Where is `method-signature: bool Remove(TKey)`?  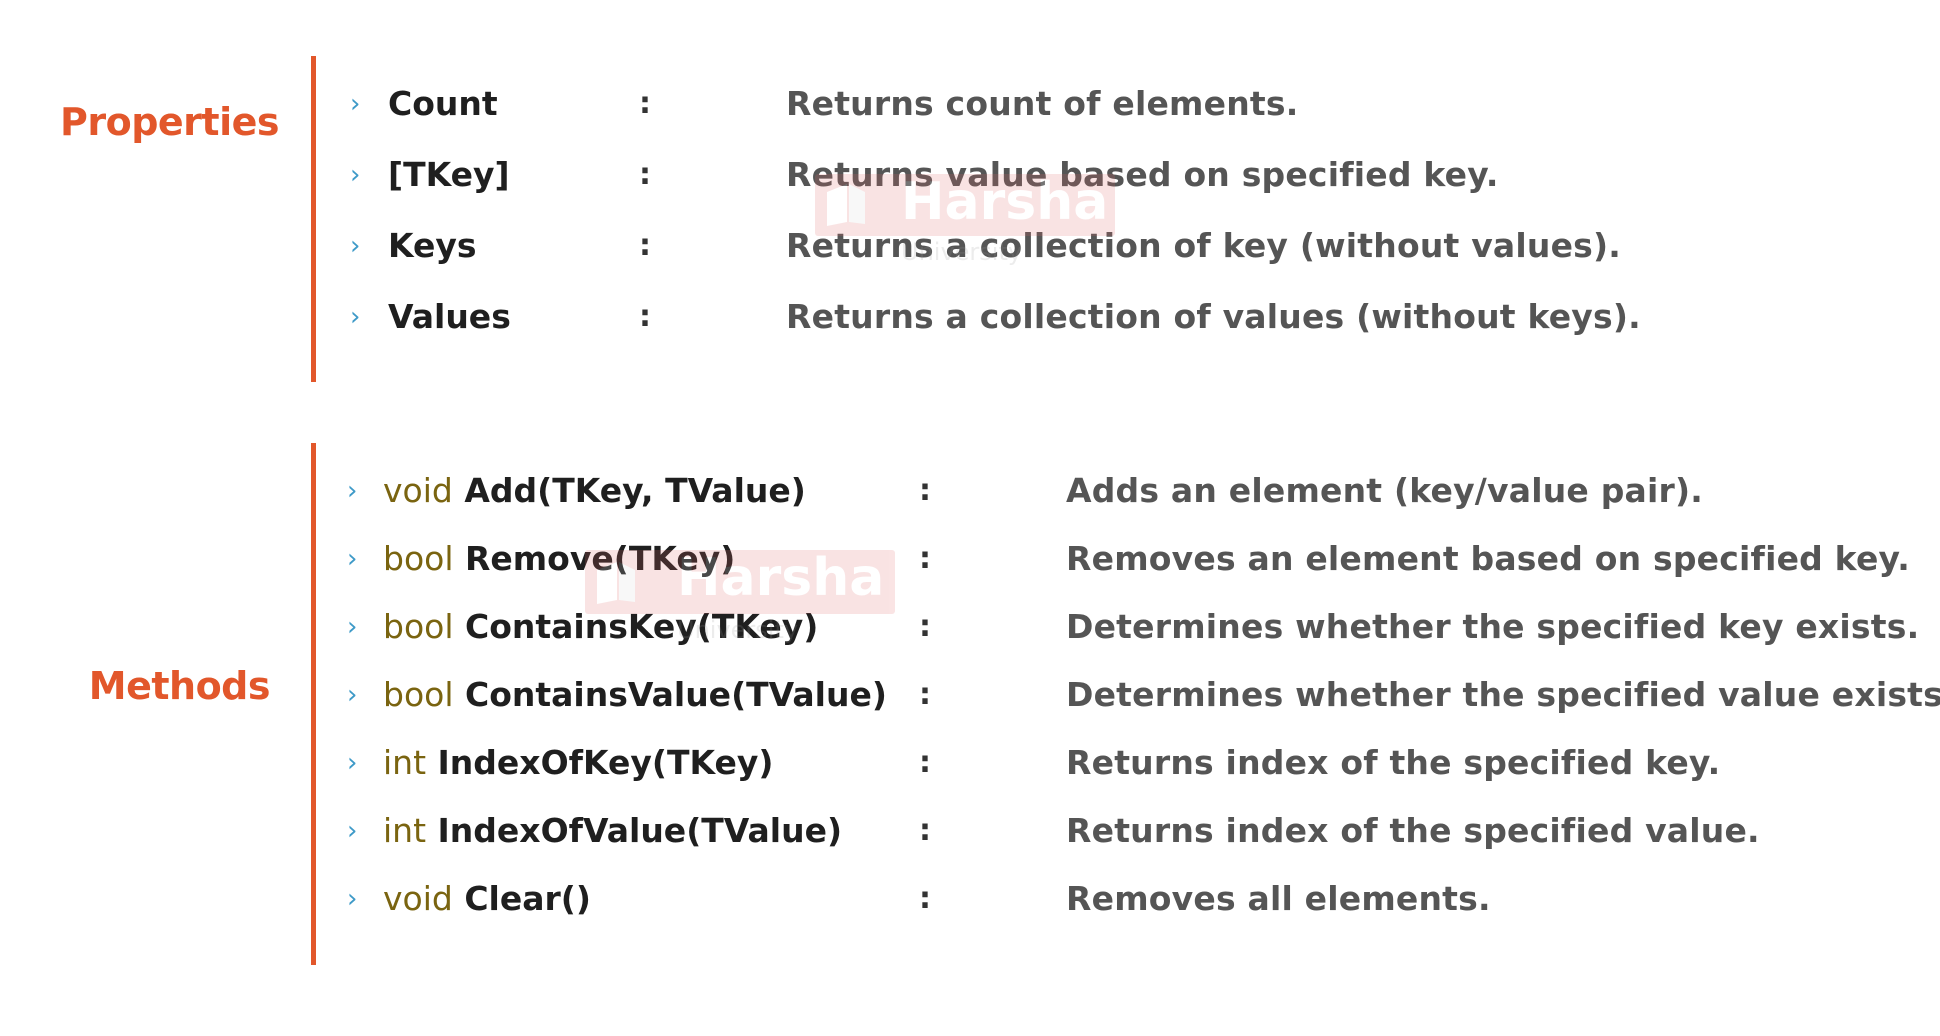
method-signature: bool Remove(TKey) is located at coordinates (559, 559).